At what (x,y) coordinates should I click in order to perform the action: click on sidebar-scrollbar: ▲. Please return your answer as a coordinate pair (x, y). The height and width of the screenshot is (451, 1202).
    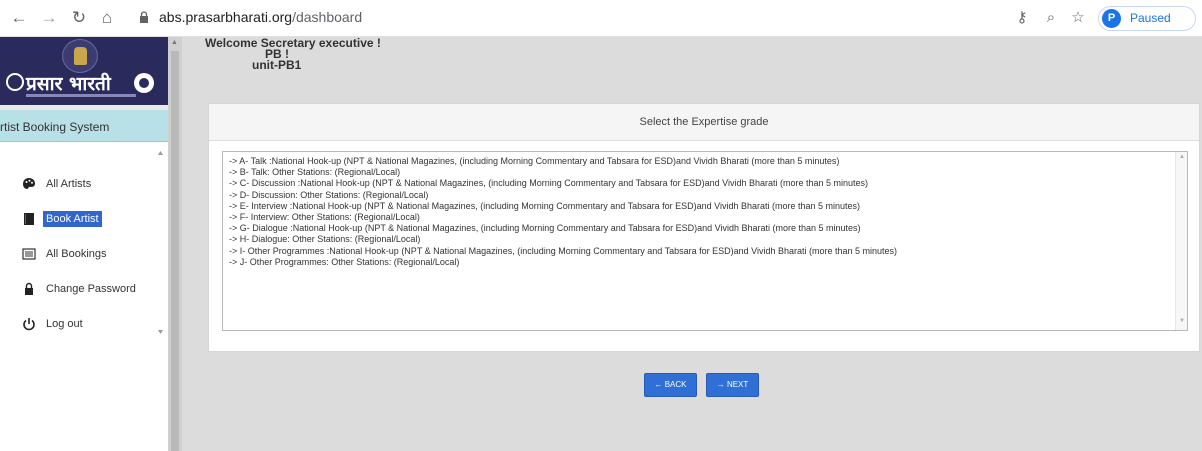
    Looking at the image, I should click on (175, 244).